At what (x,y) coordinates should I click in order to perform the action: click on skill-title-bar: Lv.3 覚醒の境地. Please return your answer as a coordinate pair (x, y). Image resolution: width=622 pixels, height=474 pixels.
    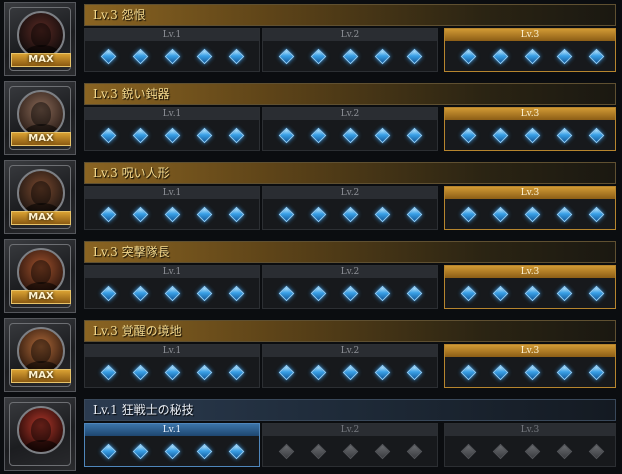
    Looking at the image, I should click on (350, 331).